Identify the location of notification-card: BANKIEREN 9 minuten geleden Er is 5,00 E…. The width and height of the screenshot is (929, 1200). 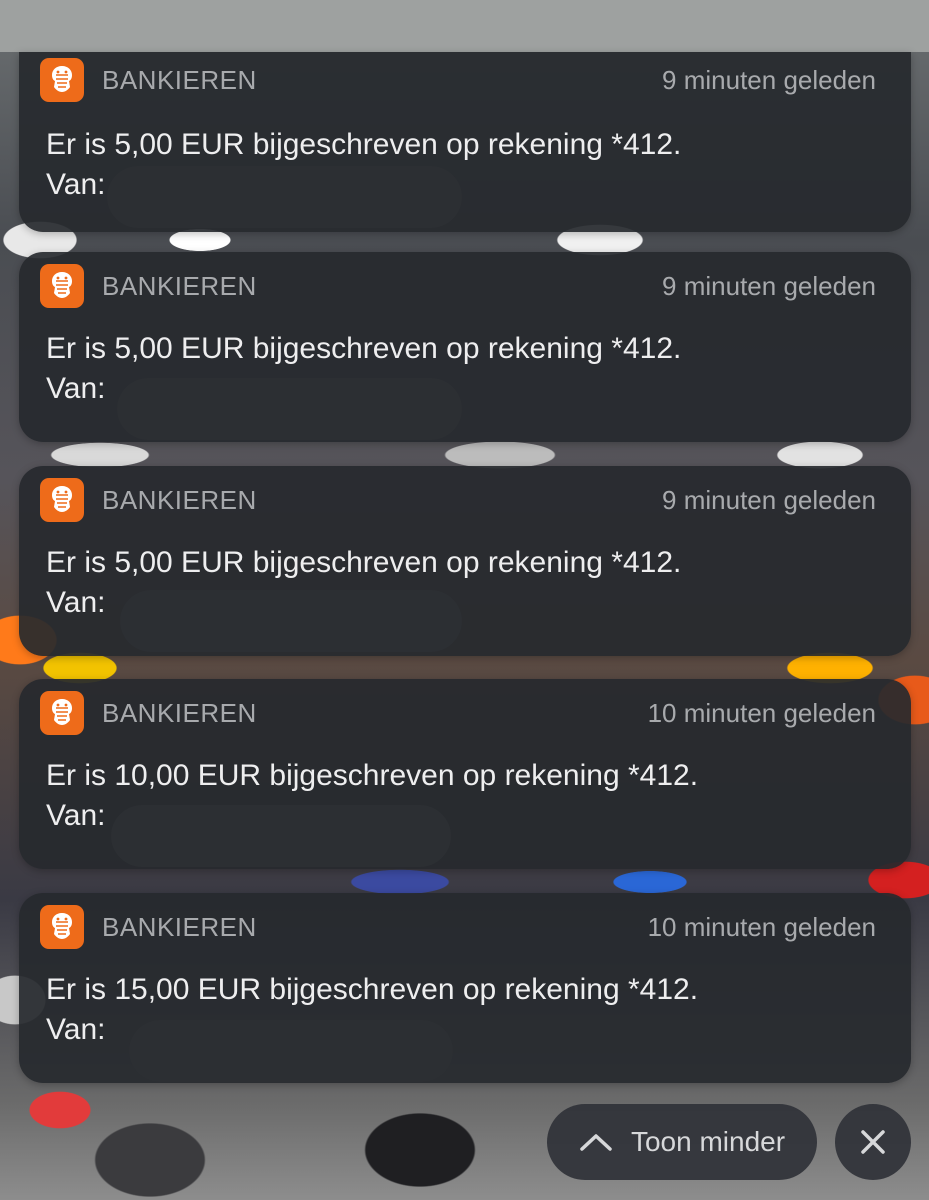
(465, 142).